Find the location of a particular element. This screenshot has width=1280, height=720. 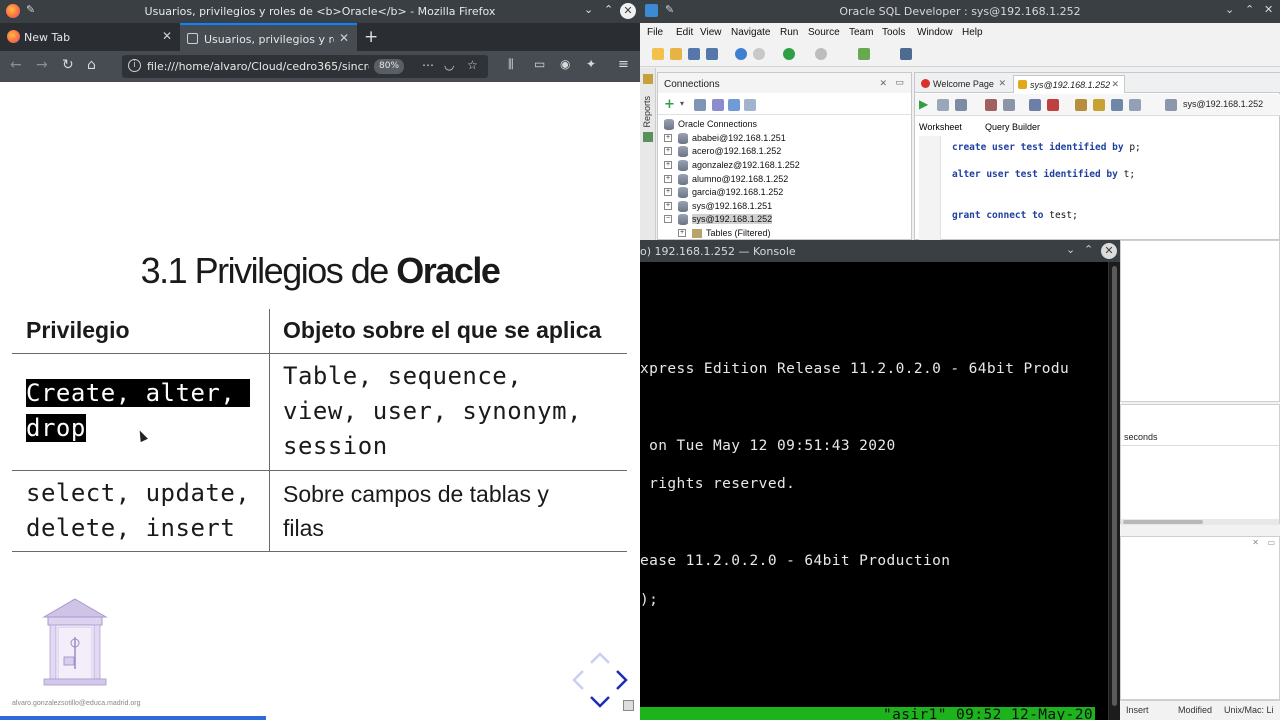

connection-selector-icon is located at coordinates (1171, 105).